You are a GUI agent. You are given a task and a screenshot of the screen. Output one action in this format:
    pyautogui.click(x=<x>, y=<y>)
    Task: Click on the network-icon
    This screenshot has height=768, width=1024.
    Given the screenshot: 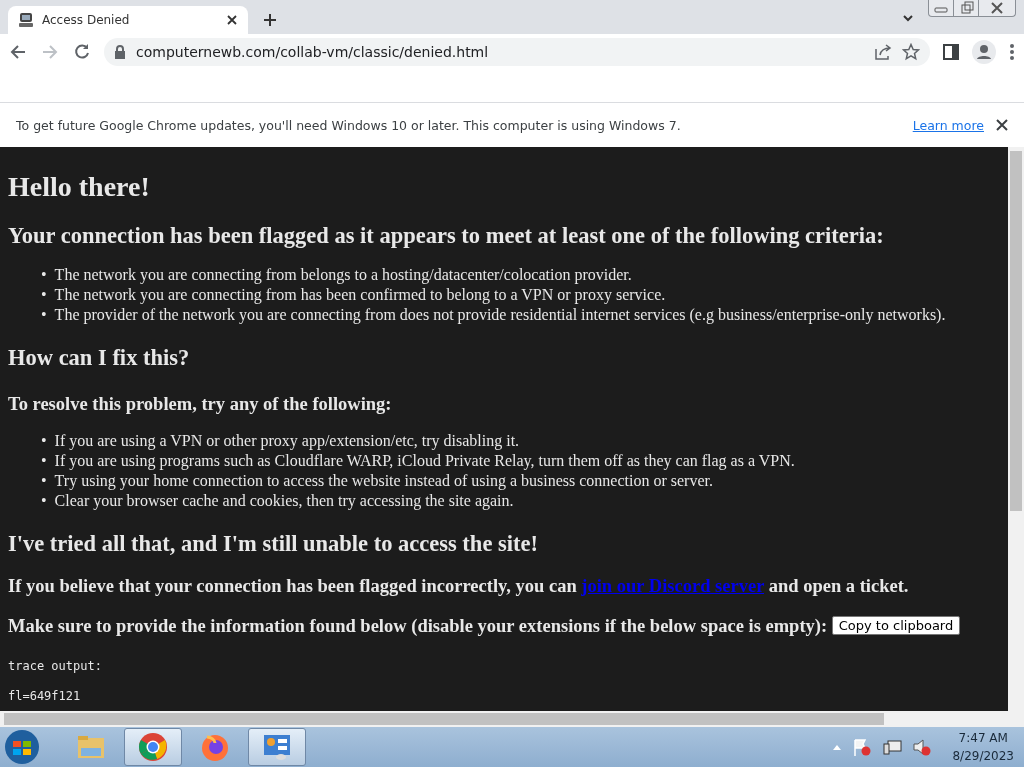 What is the action you would take?
    pyautogui.click(x=892, y=747)
    